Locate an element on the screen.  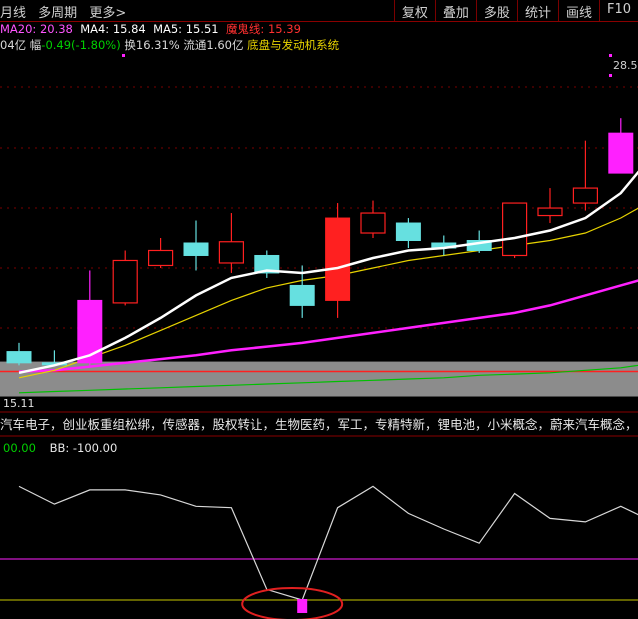
indicator-header: 00.00 BB: -100.00 is located at coordinates (60, 448).